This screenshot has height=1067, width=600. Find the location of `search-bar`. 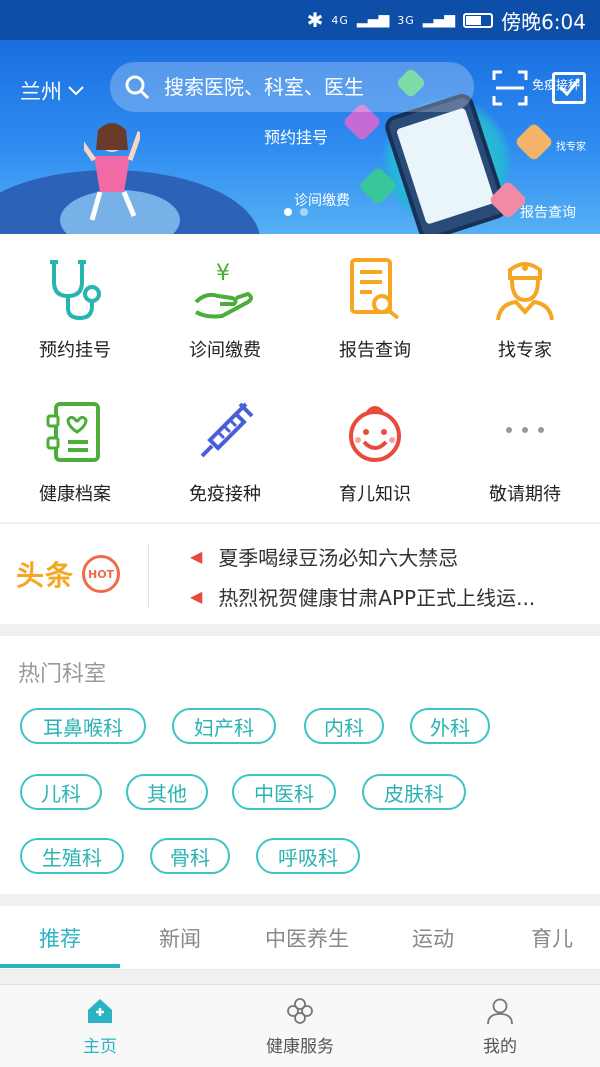

search-bar is located at coordinates (292, 87).